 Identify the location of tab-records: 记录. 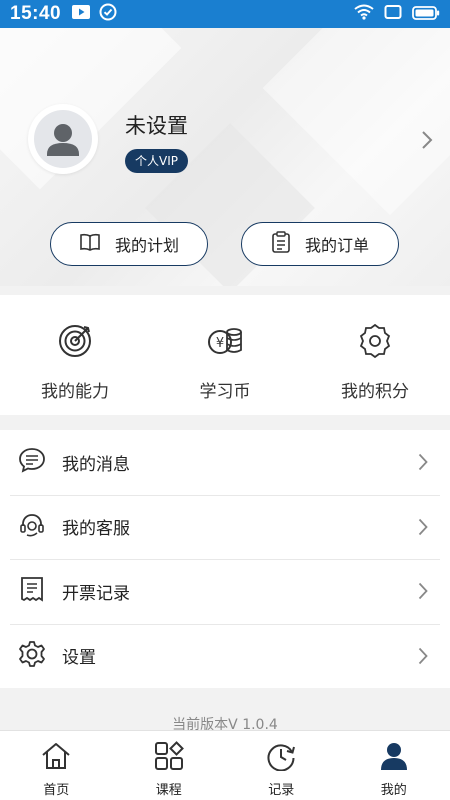
(281, 765).